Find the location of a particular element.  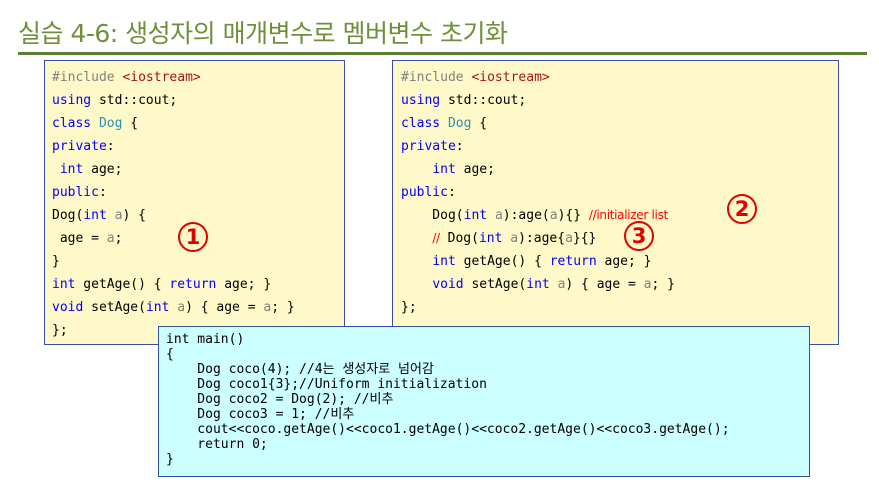

code-token: ):age{ is located at coordinates (542, 238).